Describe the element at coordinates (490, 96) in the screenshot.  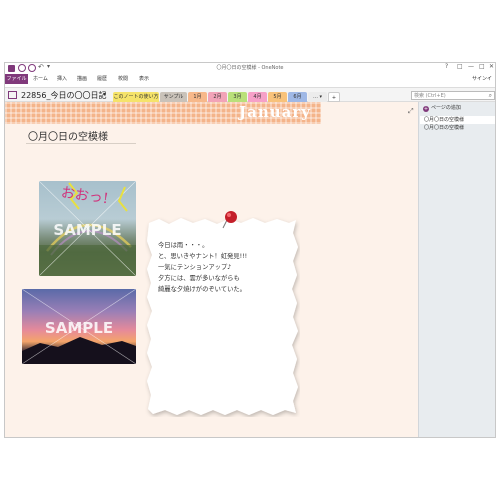
I see `search-icon: ⌕` at that location.